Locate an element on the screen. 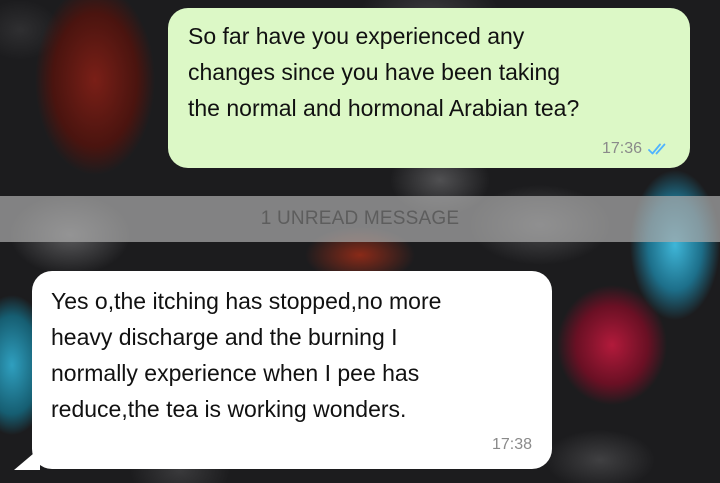 This screenshot has height=483, width=720. unread-messages-label: 1 UNREAD MESSAGE is located at coordinates (360, 218).